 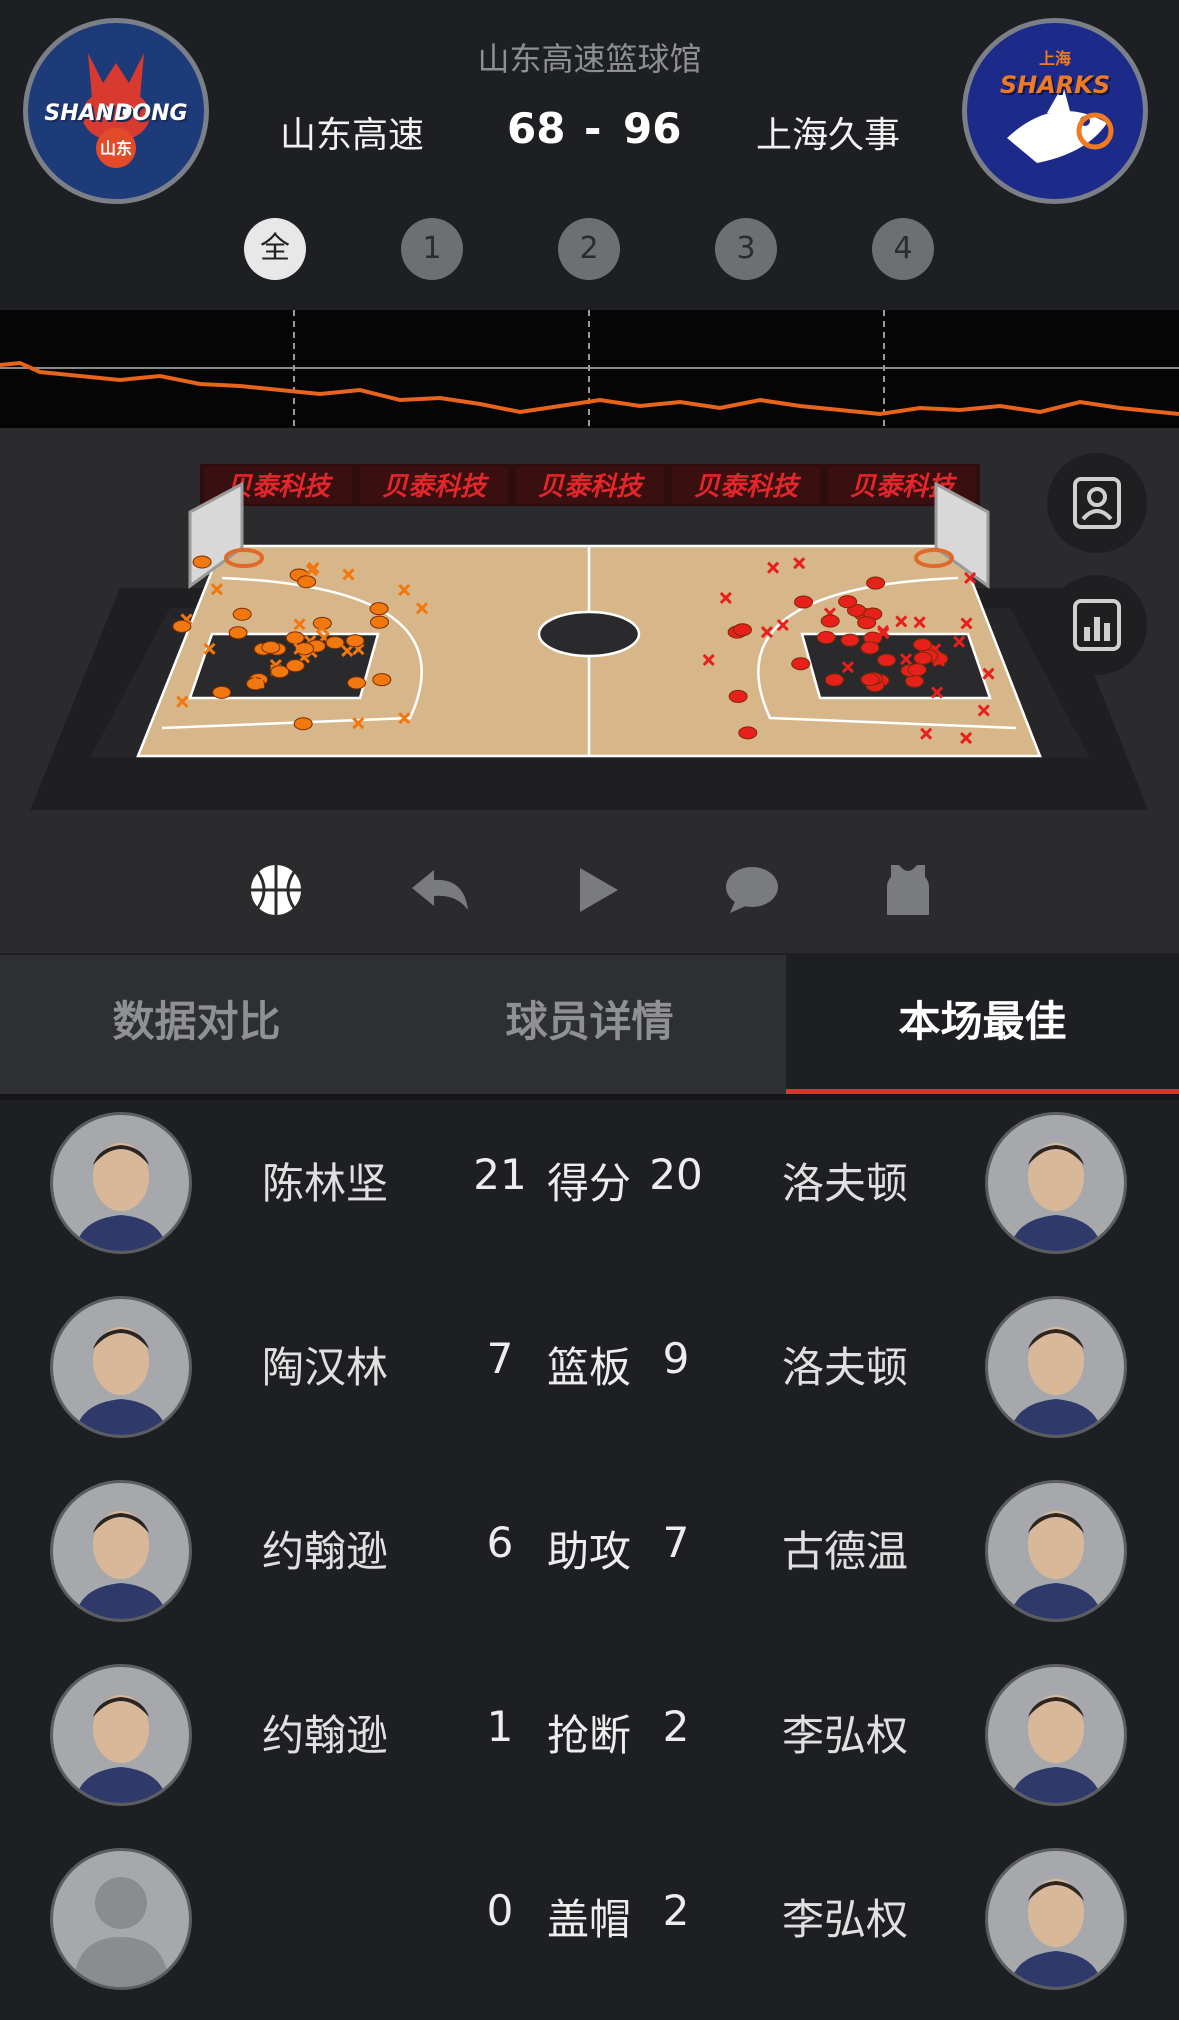 I want to click on stat-label: 盖帽, so click(x=588, y=1919).